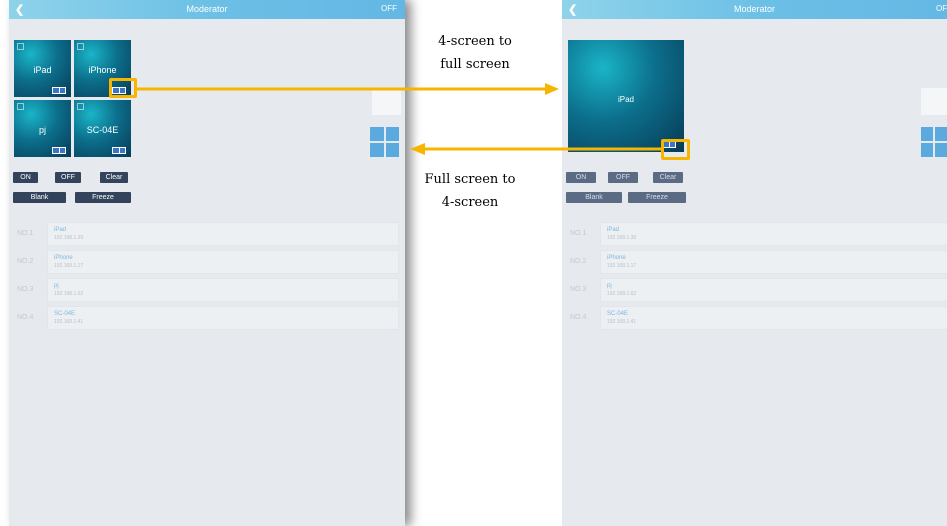 The image size is (947, 526). What do you see at coordinates (552, 89) in the screenshot?
I see `arrow-right-head` at bounding box center [552, 89].